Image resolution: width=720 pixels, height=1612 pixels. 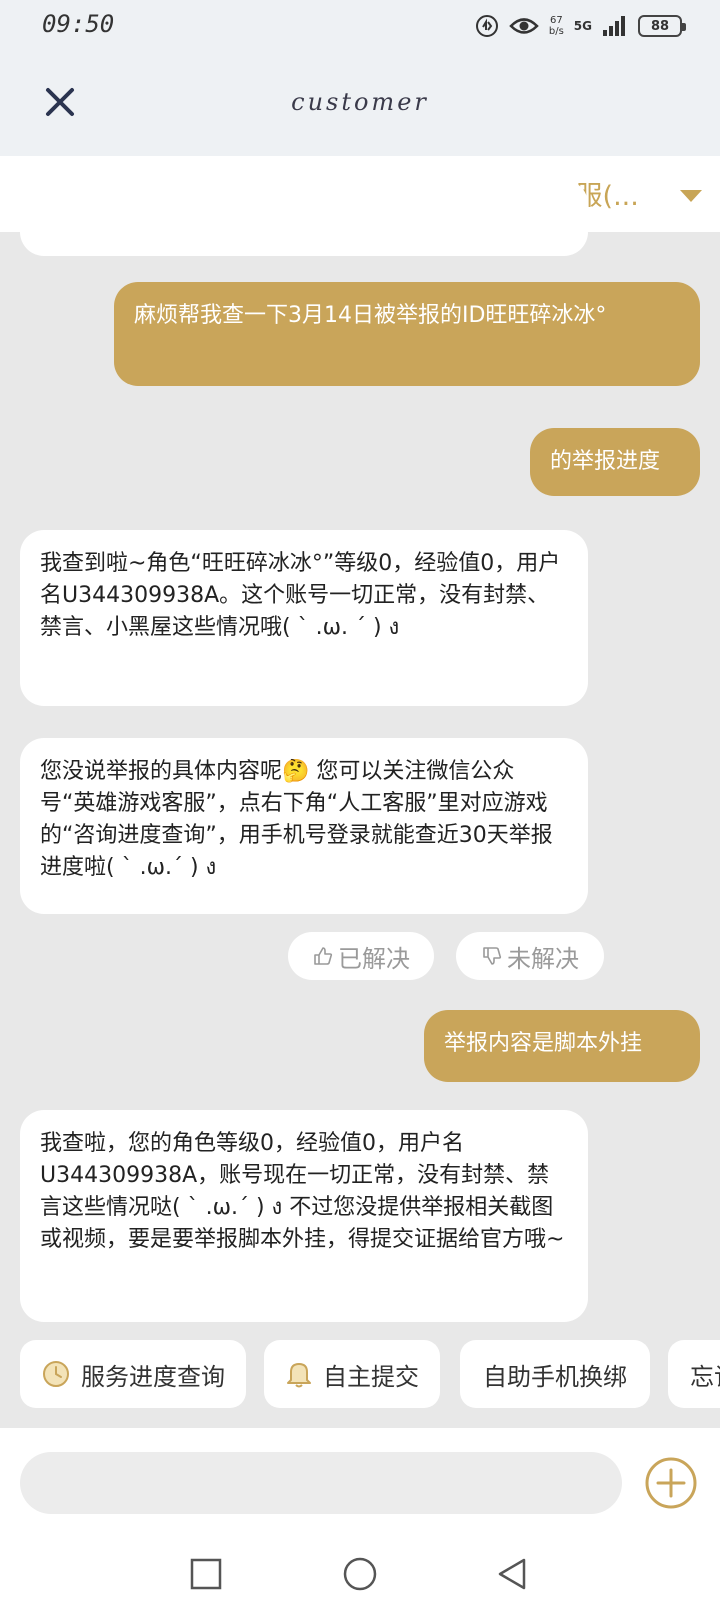 I want to click on bell-icon, so click(x=299, y=1375).